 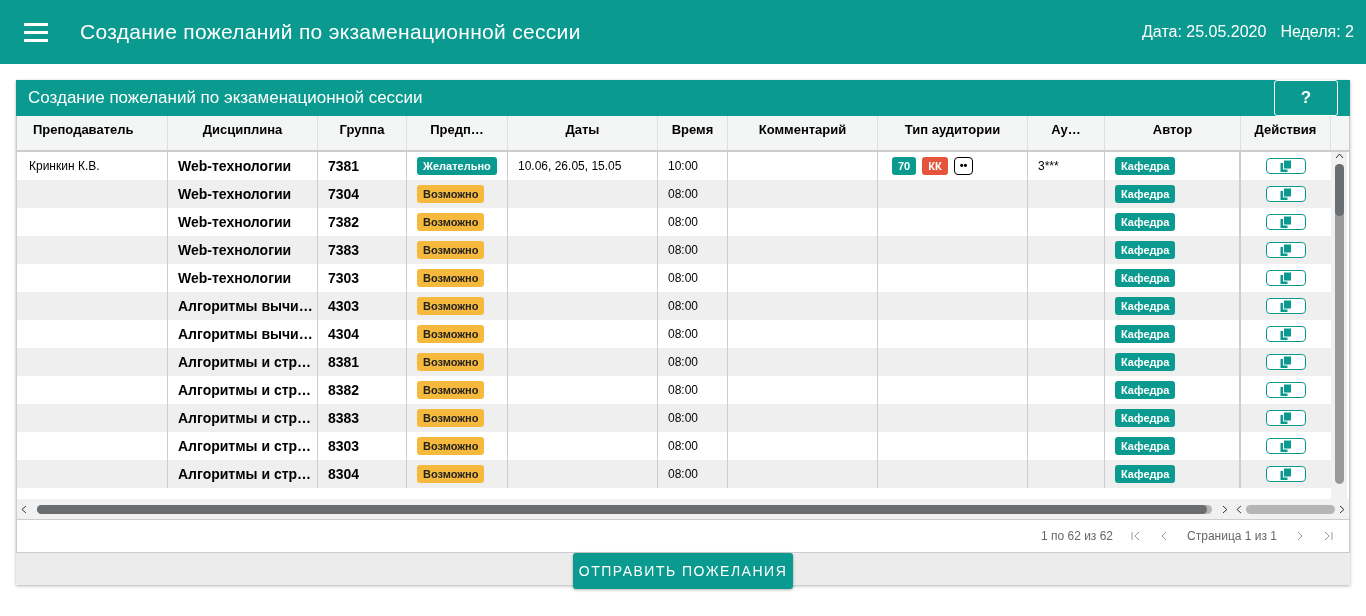 What do you see at coordinates (1317, 32) in the screenshot?
I see `week-label: Неделя: 2` at bounding box center [1317, 32].